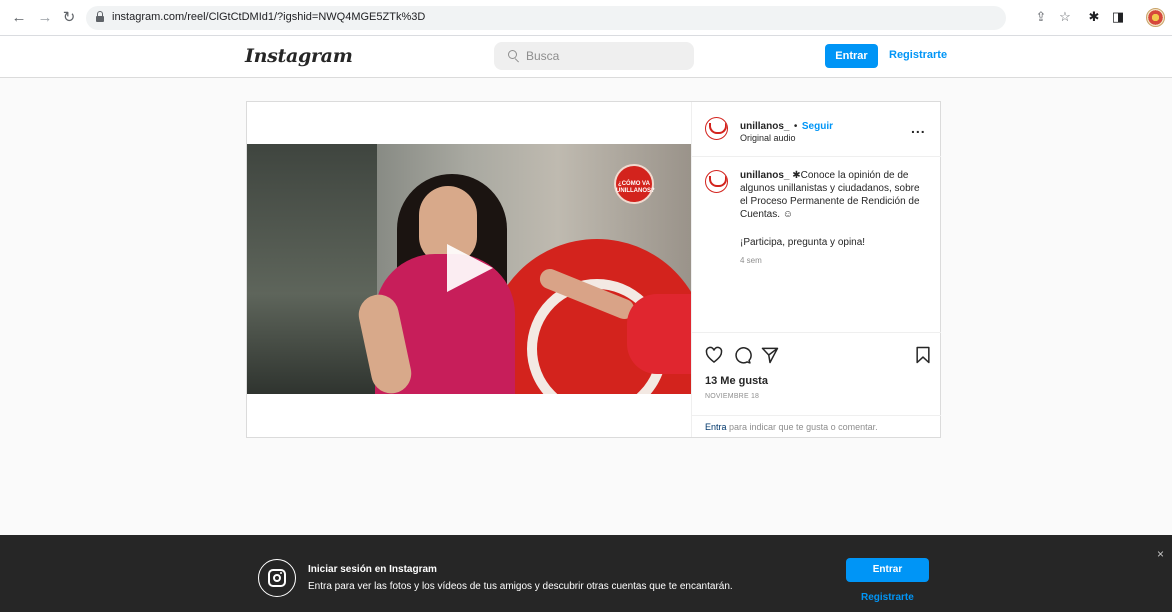 This screenshot has height=612, width=1172. What do you see at coordinates (1094, 17) in the screenshot?
I see `extensions-icon: ✱` at bounding box center [1094, 17].